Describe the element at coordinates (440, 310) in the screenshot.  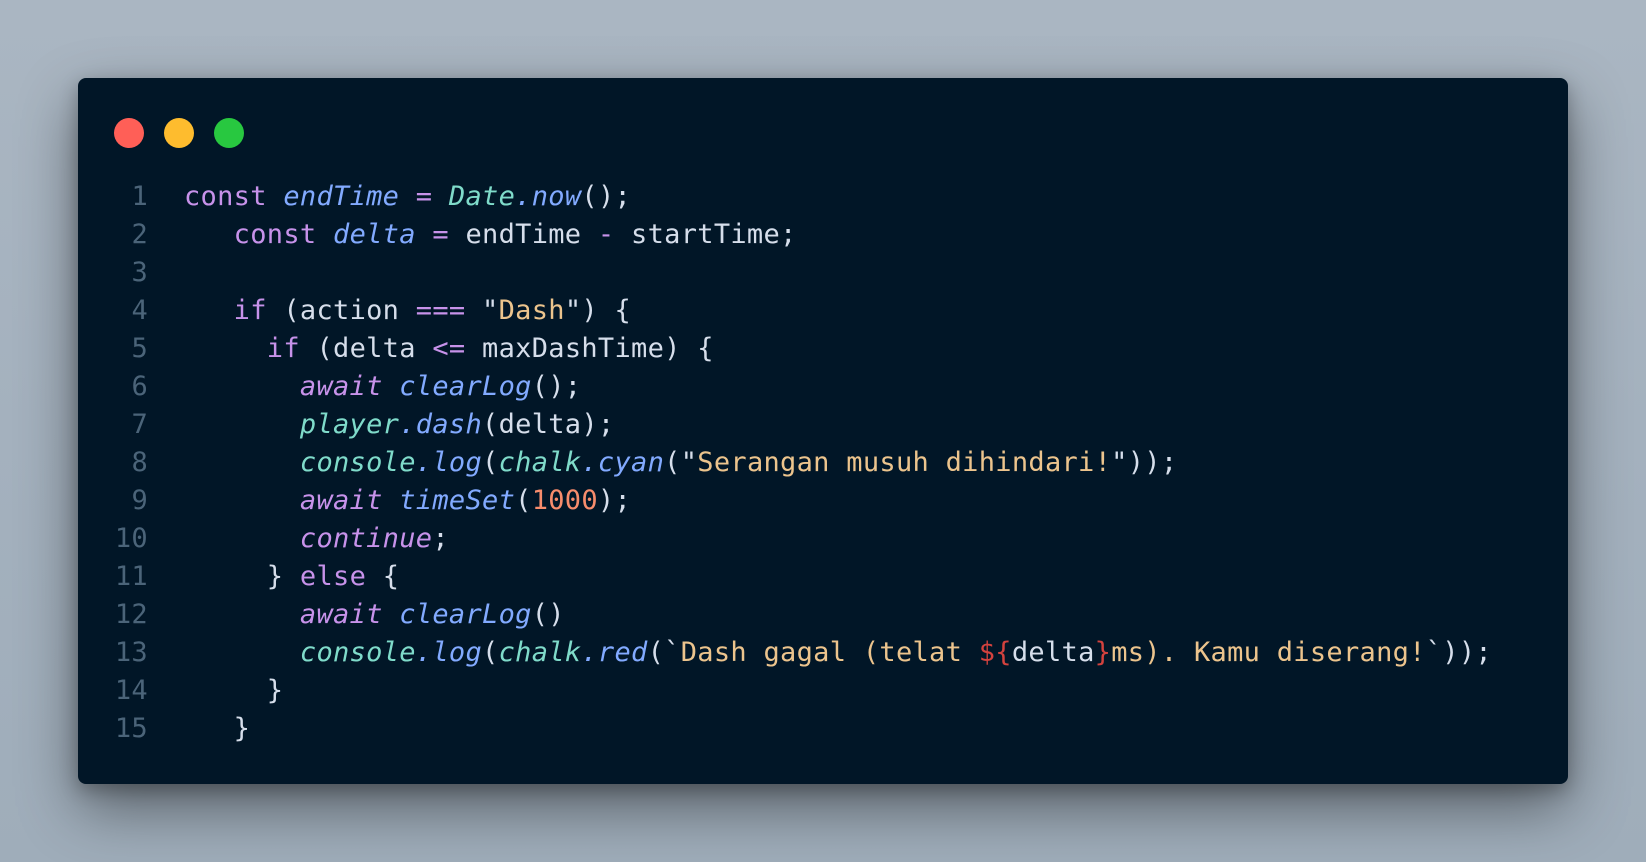
I see `code-token-operator: ===` at that location.